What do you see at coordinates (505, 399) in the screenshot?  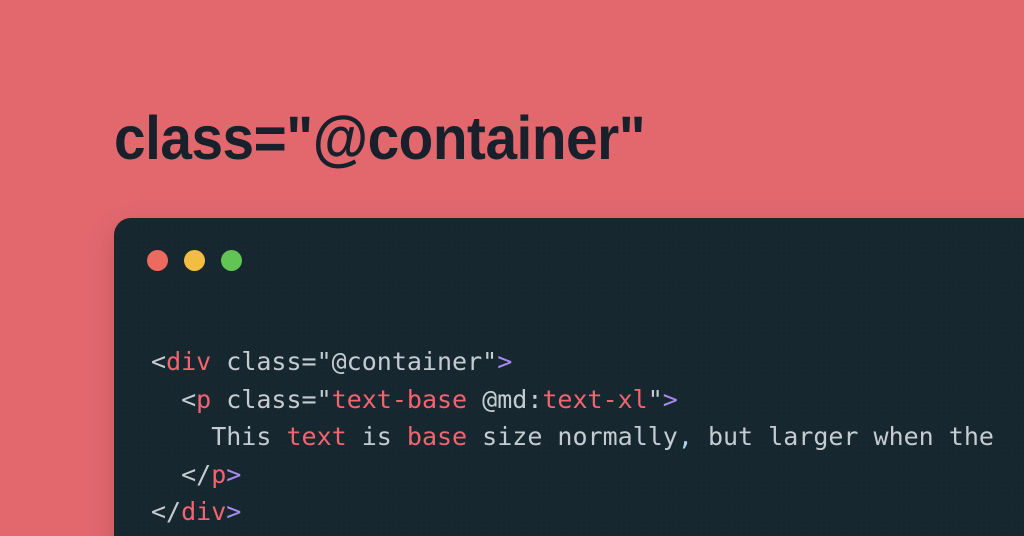 I see `code-token: @md:` at bounding box center [505, 399].